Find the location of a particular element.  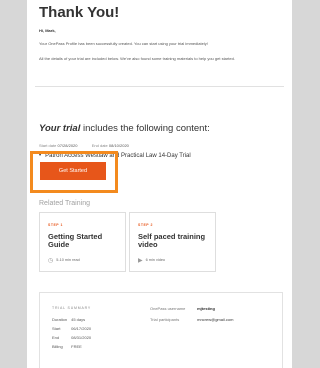

related-training-label: Related Training is located at coordinates (64, 203).